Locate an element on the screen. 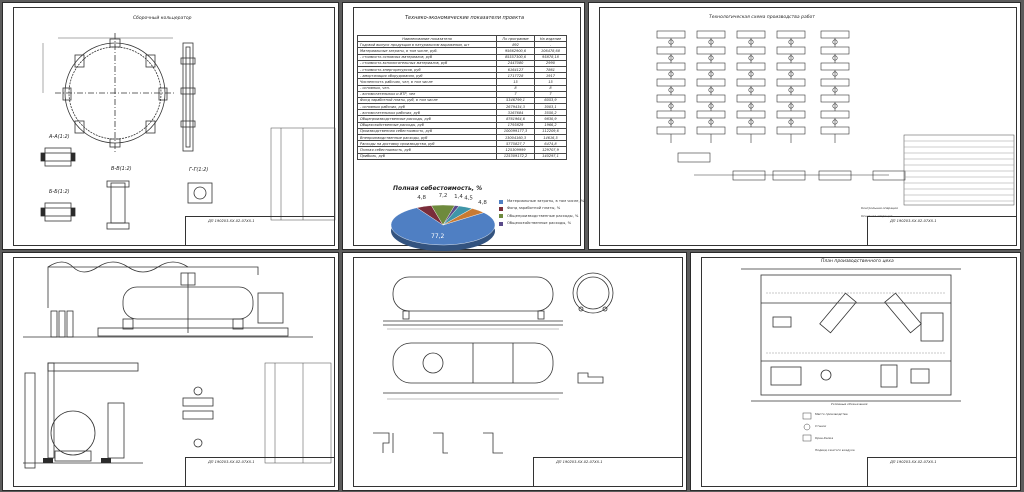 Image resolution: width=1024 pixels, height=492 pixels. legend-item: Общехозяйственные расходы, % is located at coordinates (543, 223).